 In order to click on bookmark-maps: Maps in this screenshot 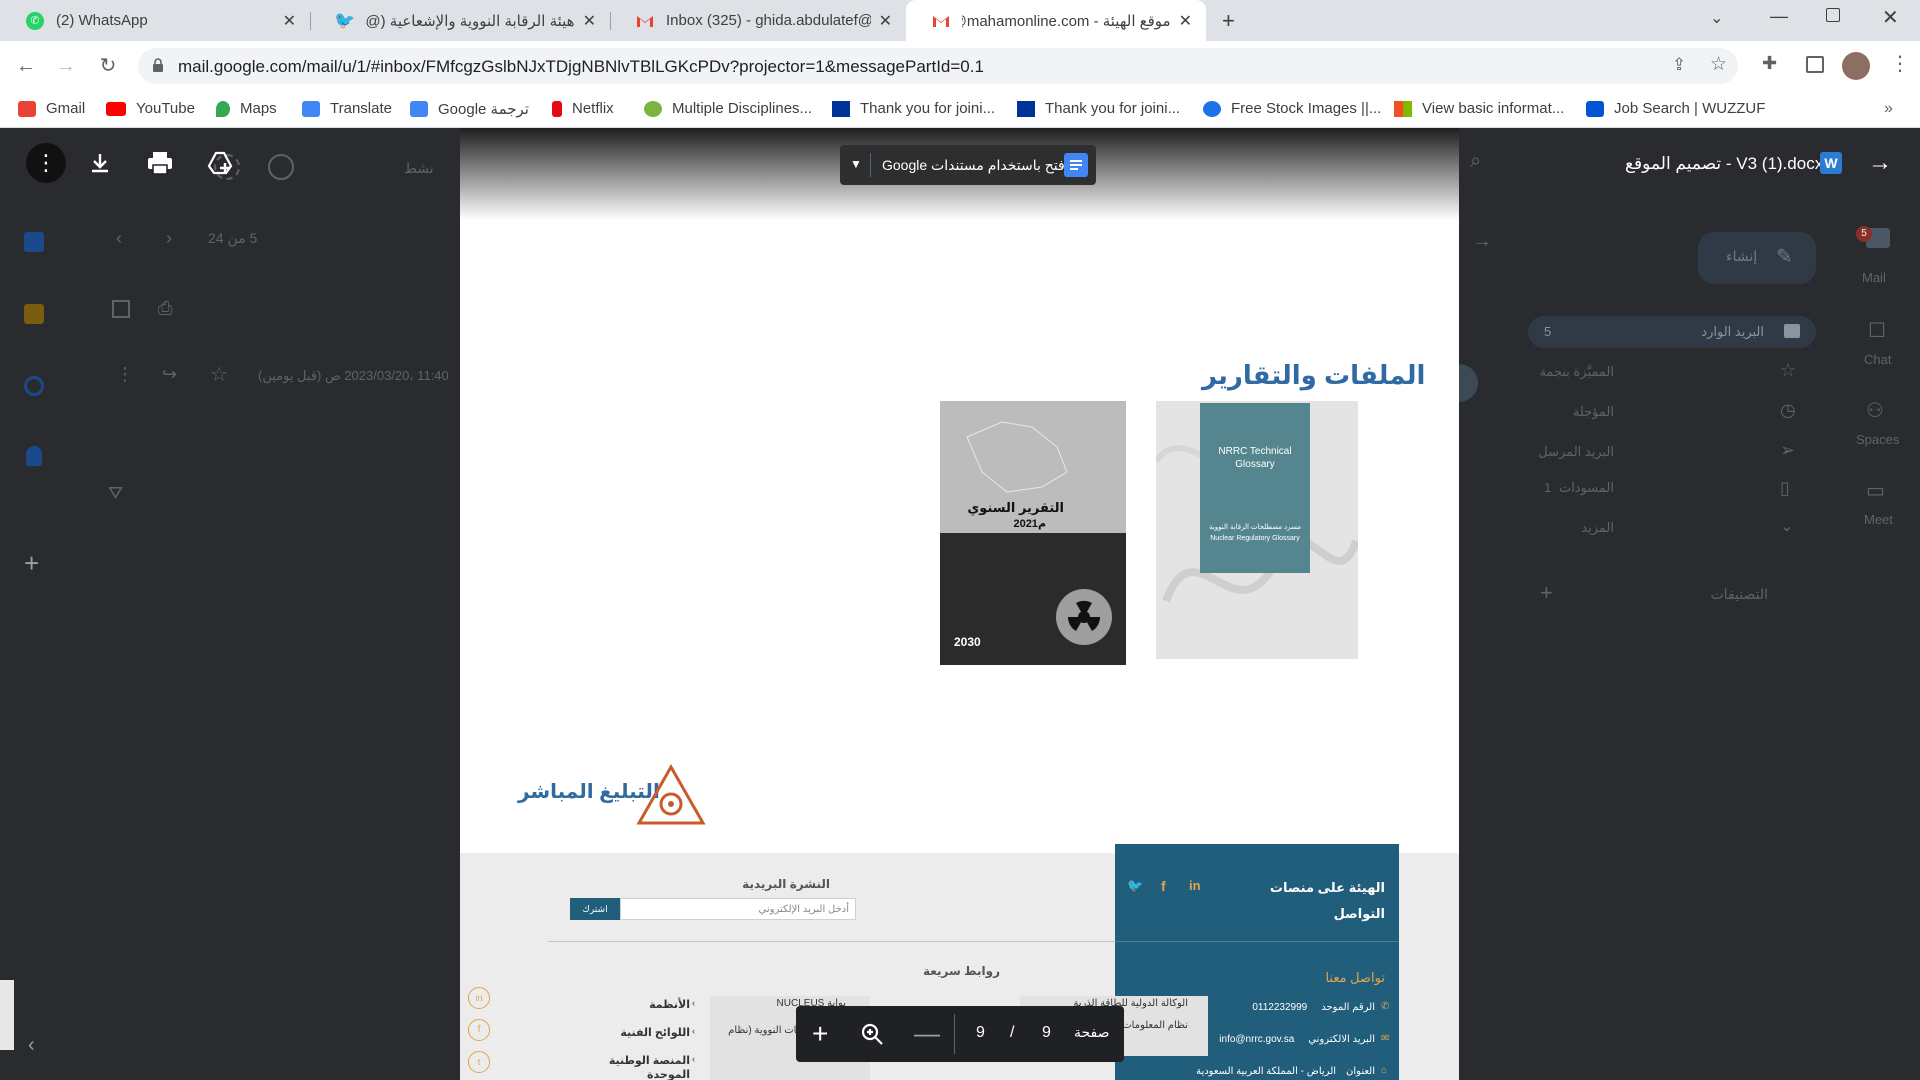, I will do `click(246, 108)`.